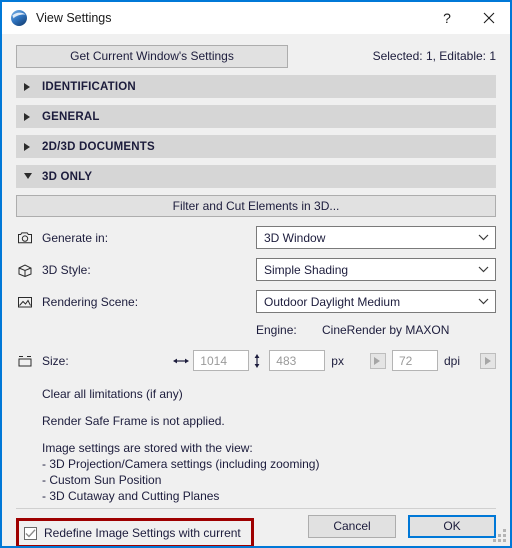 Image resolution: width=512 pixels, height=548 pixels. Describe the element at coordinates (295, 237) in the screenshot. I see `generate-in-value: 3D Window` at that location.